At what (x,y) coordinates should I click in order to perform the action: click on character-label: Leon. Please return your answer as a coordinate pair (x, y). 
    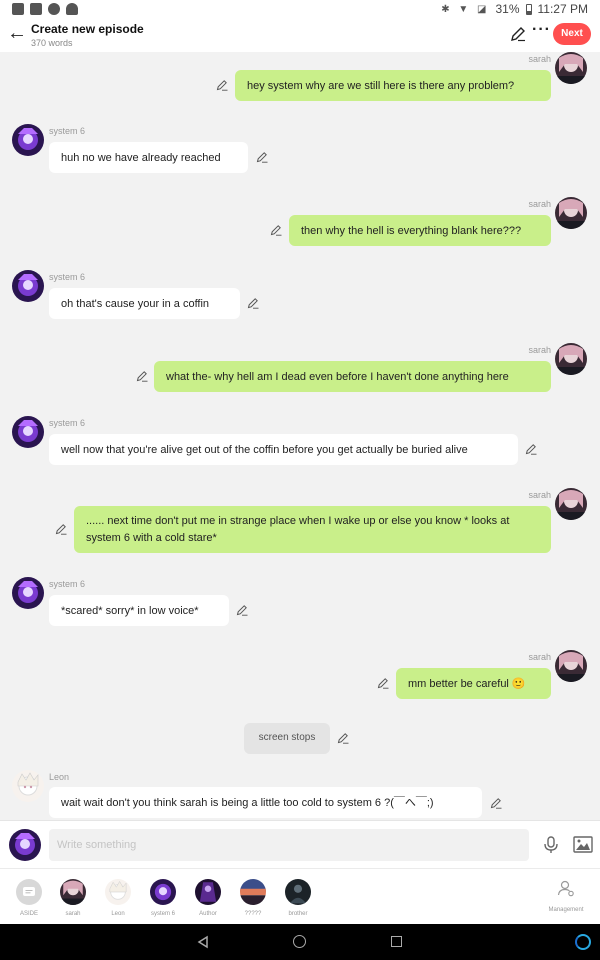
    Looking at the image, I should click on (118, 914).